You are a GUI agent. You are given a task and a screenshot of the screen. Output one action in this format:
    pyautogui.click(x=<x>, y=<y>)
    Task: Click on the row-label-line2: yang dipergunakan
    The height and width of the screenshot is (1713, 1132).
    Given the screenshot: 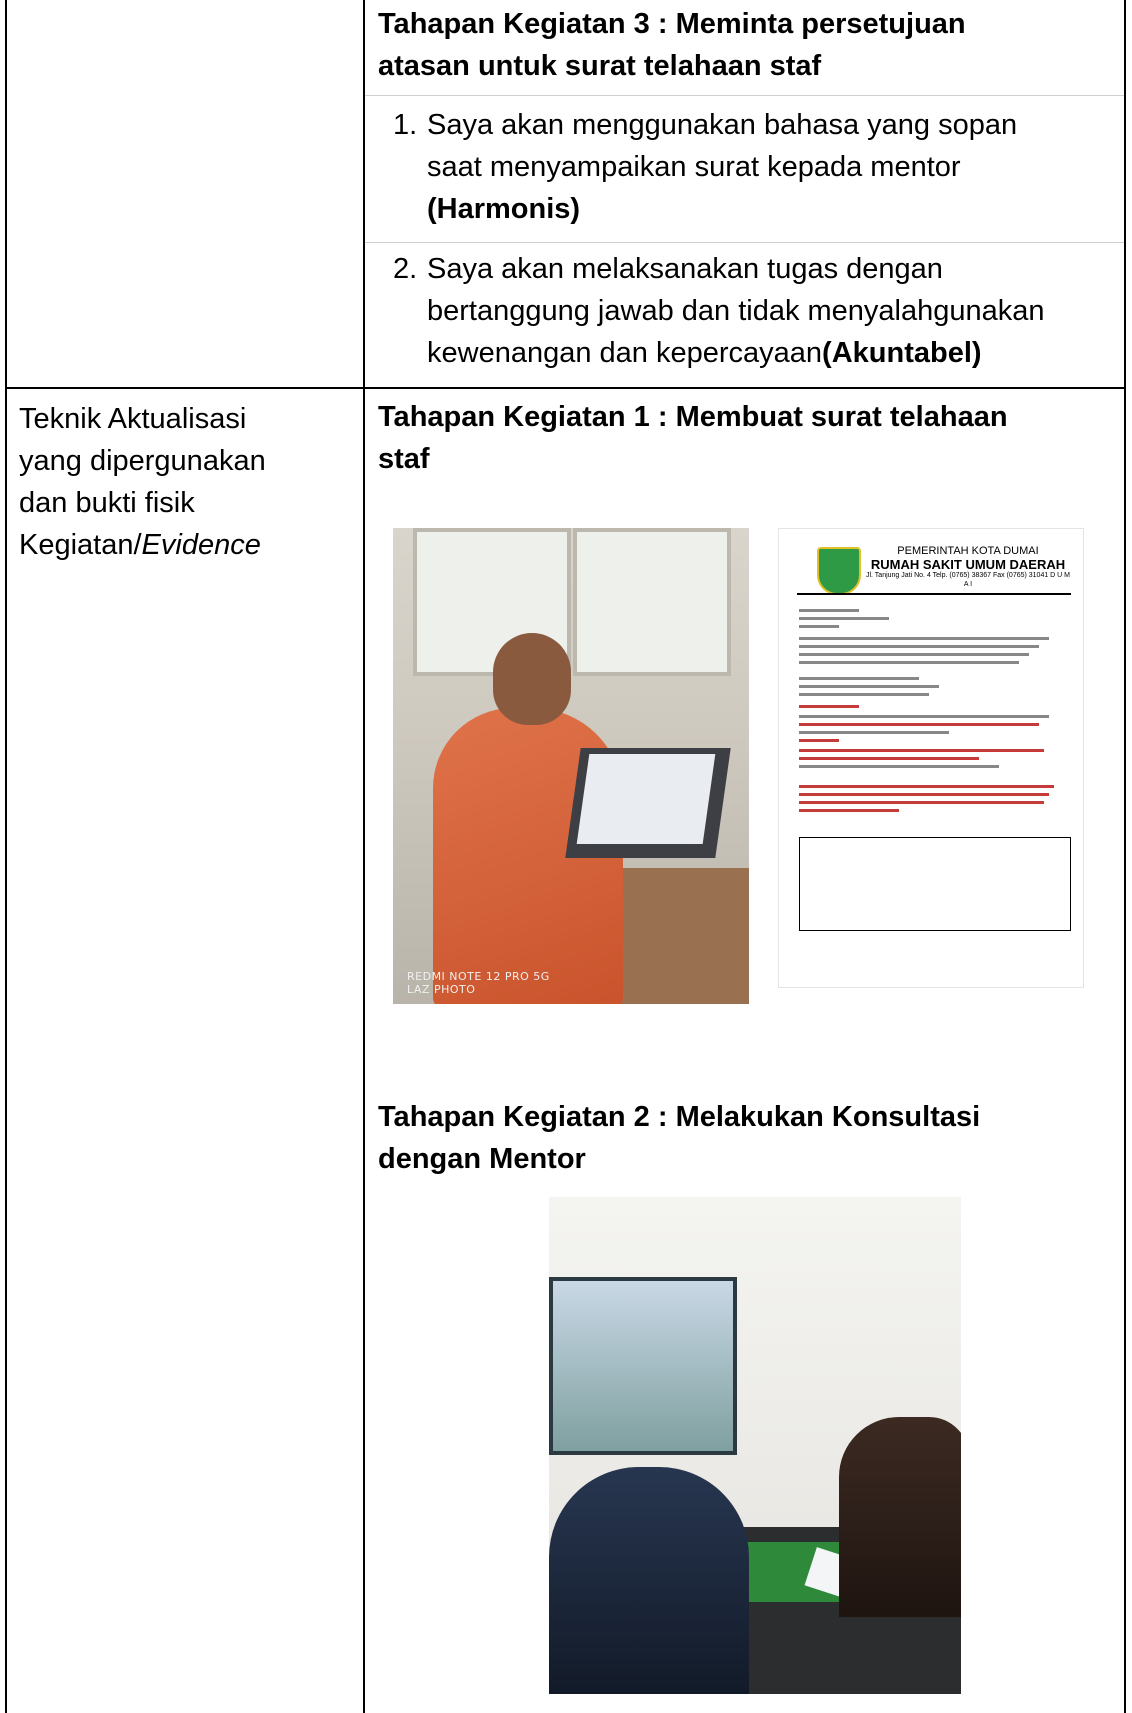 What is the action you would take?
    pyautogui.click(x=142, y=461)
    